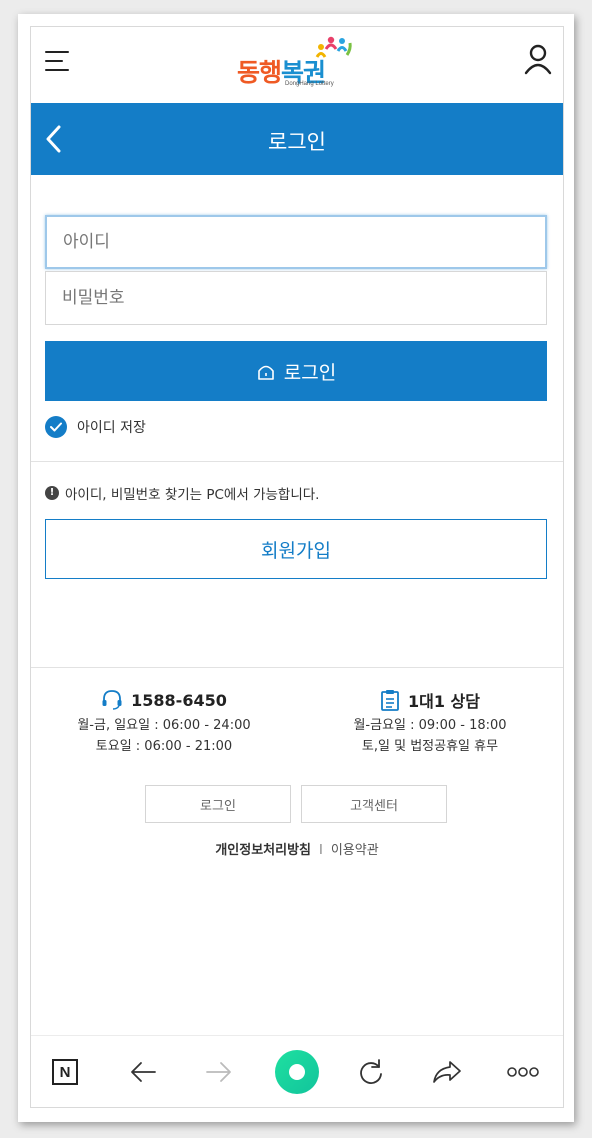 The height and width of the screenshot is (1138, 592). What do you see at coordinates (218, 804) in the screenshot?
I see `footer-login-button: 로그인` at bounding box center [218, 804].